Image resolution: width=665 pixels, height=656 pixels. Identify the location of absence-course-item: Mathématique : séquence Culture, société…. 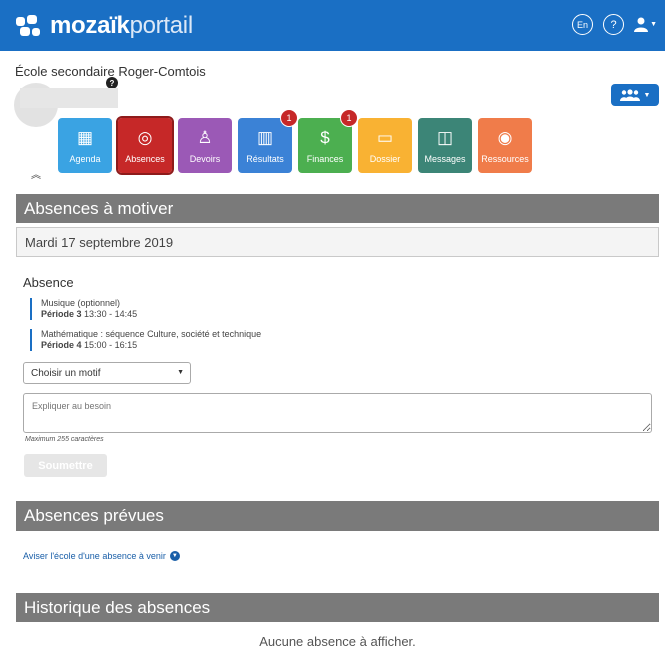
(145, 340).